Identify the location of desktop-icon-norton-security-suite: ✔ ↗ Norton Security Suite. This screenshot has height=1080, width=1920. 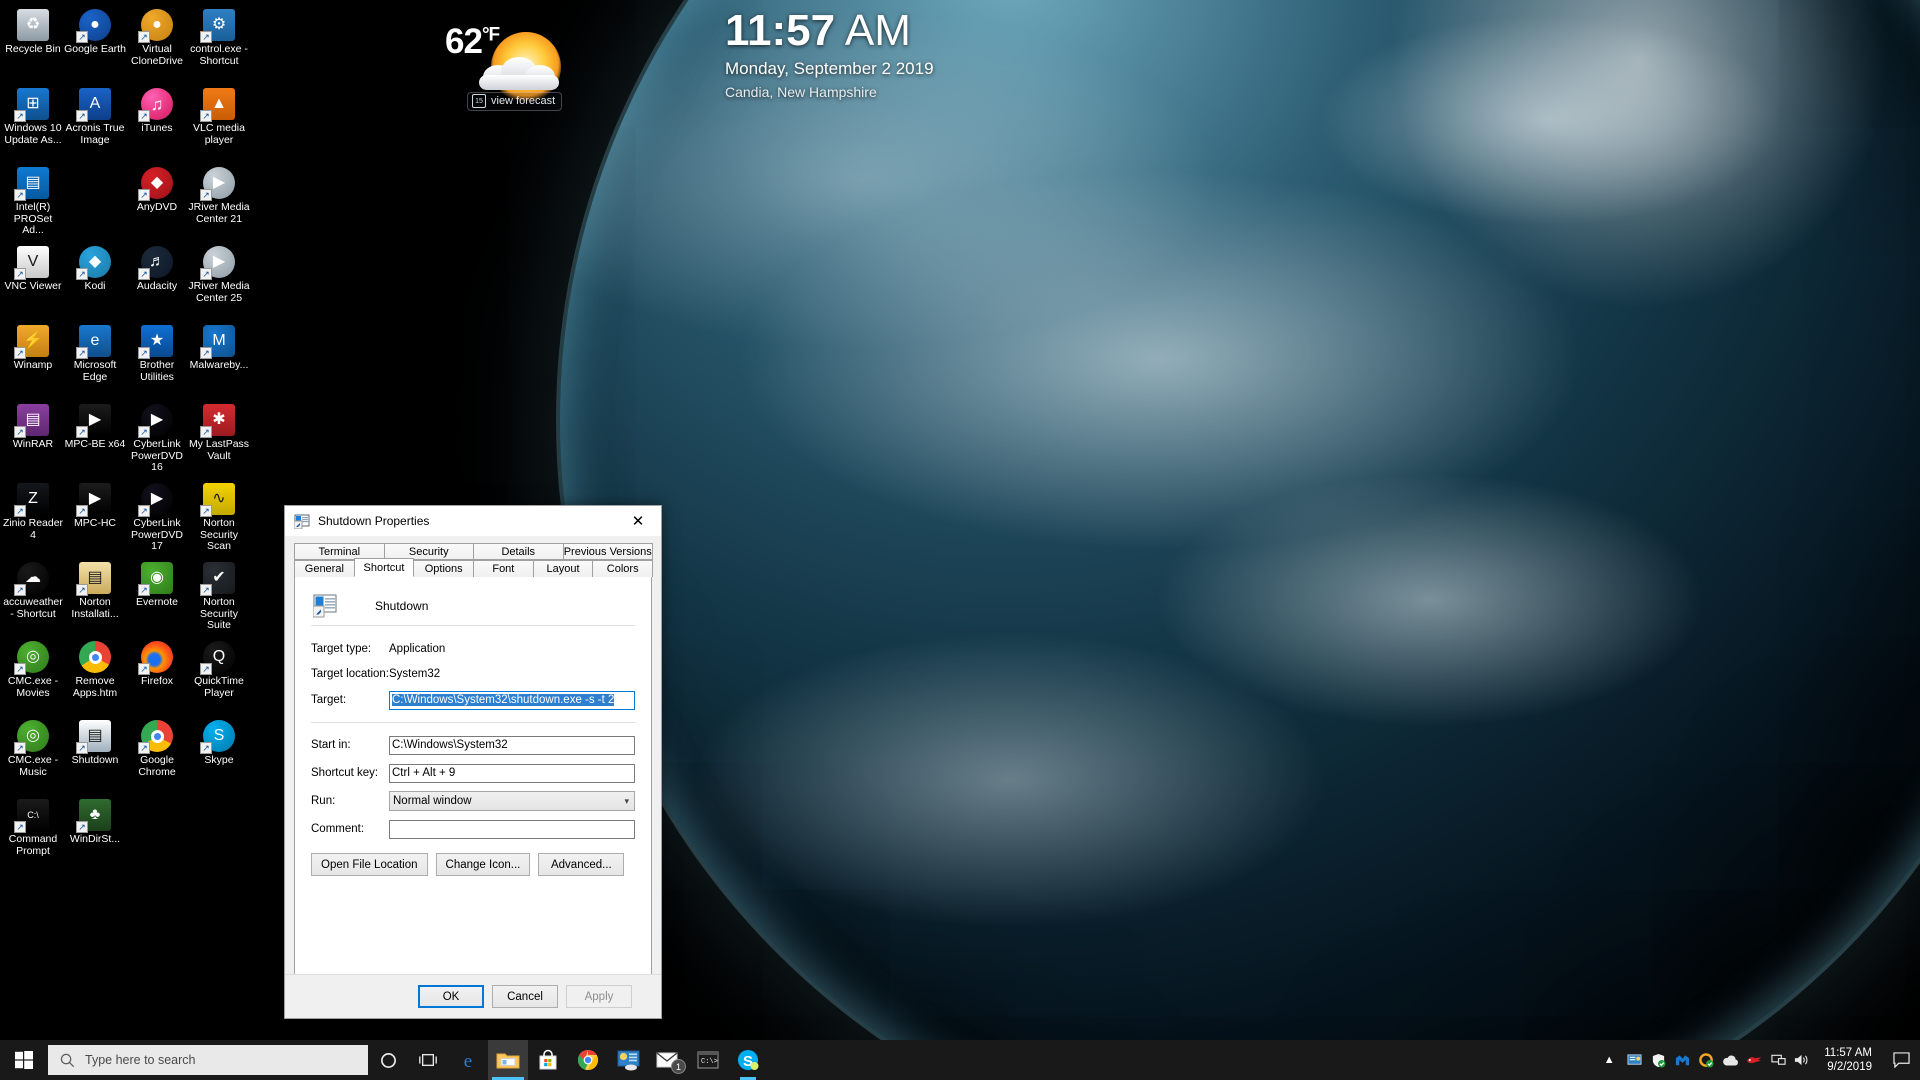
(219, 596).